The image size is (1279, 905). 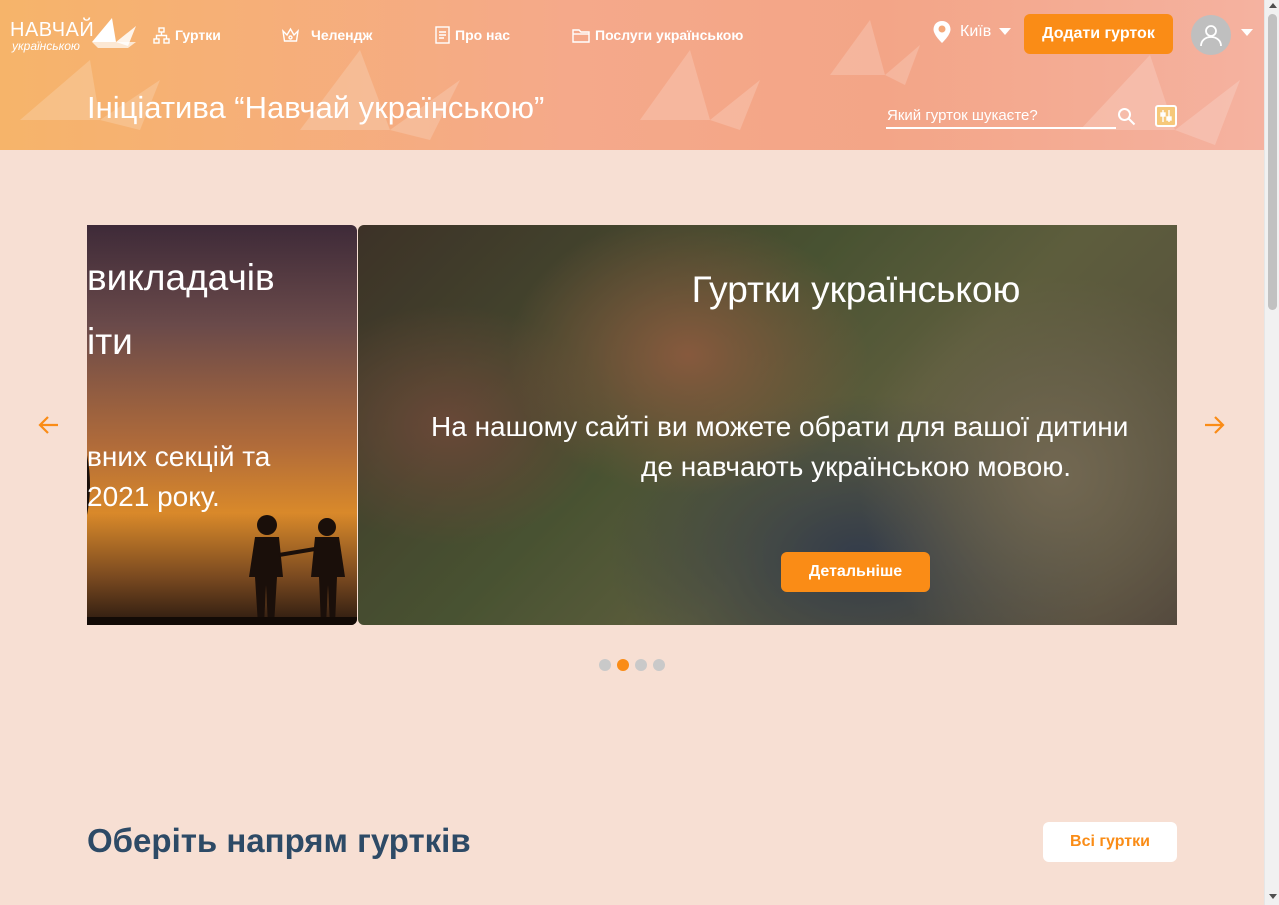 What do you see at coordinates (279, 840) in the screenshot?
I see `section-title: Оберіть напрям гуртків` at bounding box center [279, 840].